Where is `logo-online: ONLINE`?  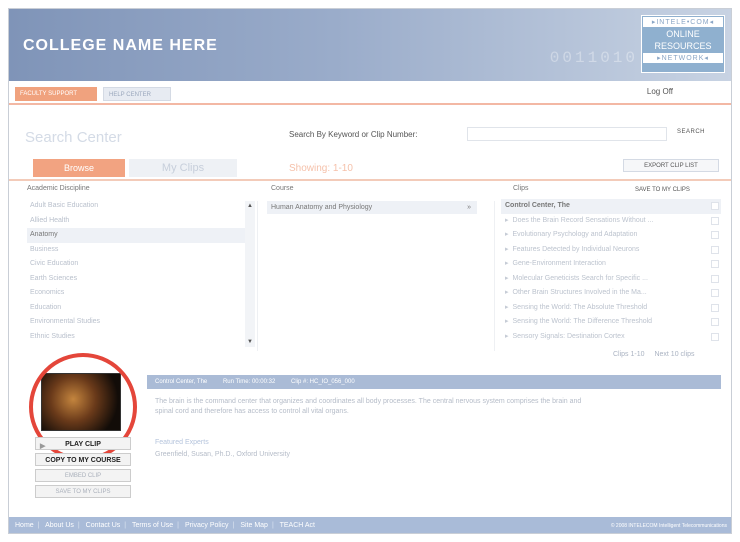 logo-online: ONLINE is located at coordinates (683, 34).